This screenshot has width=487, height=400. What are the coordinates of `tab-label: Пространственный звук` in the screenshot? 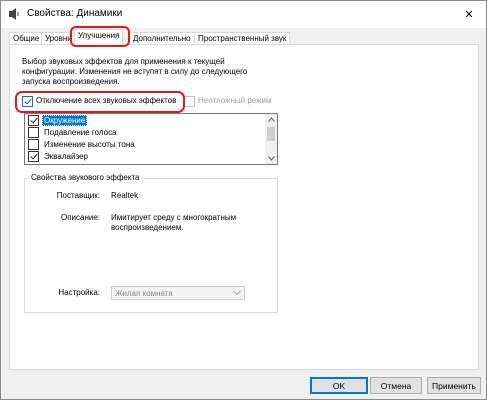 It's located at (242, 38).